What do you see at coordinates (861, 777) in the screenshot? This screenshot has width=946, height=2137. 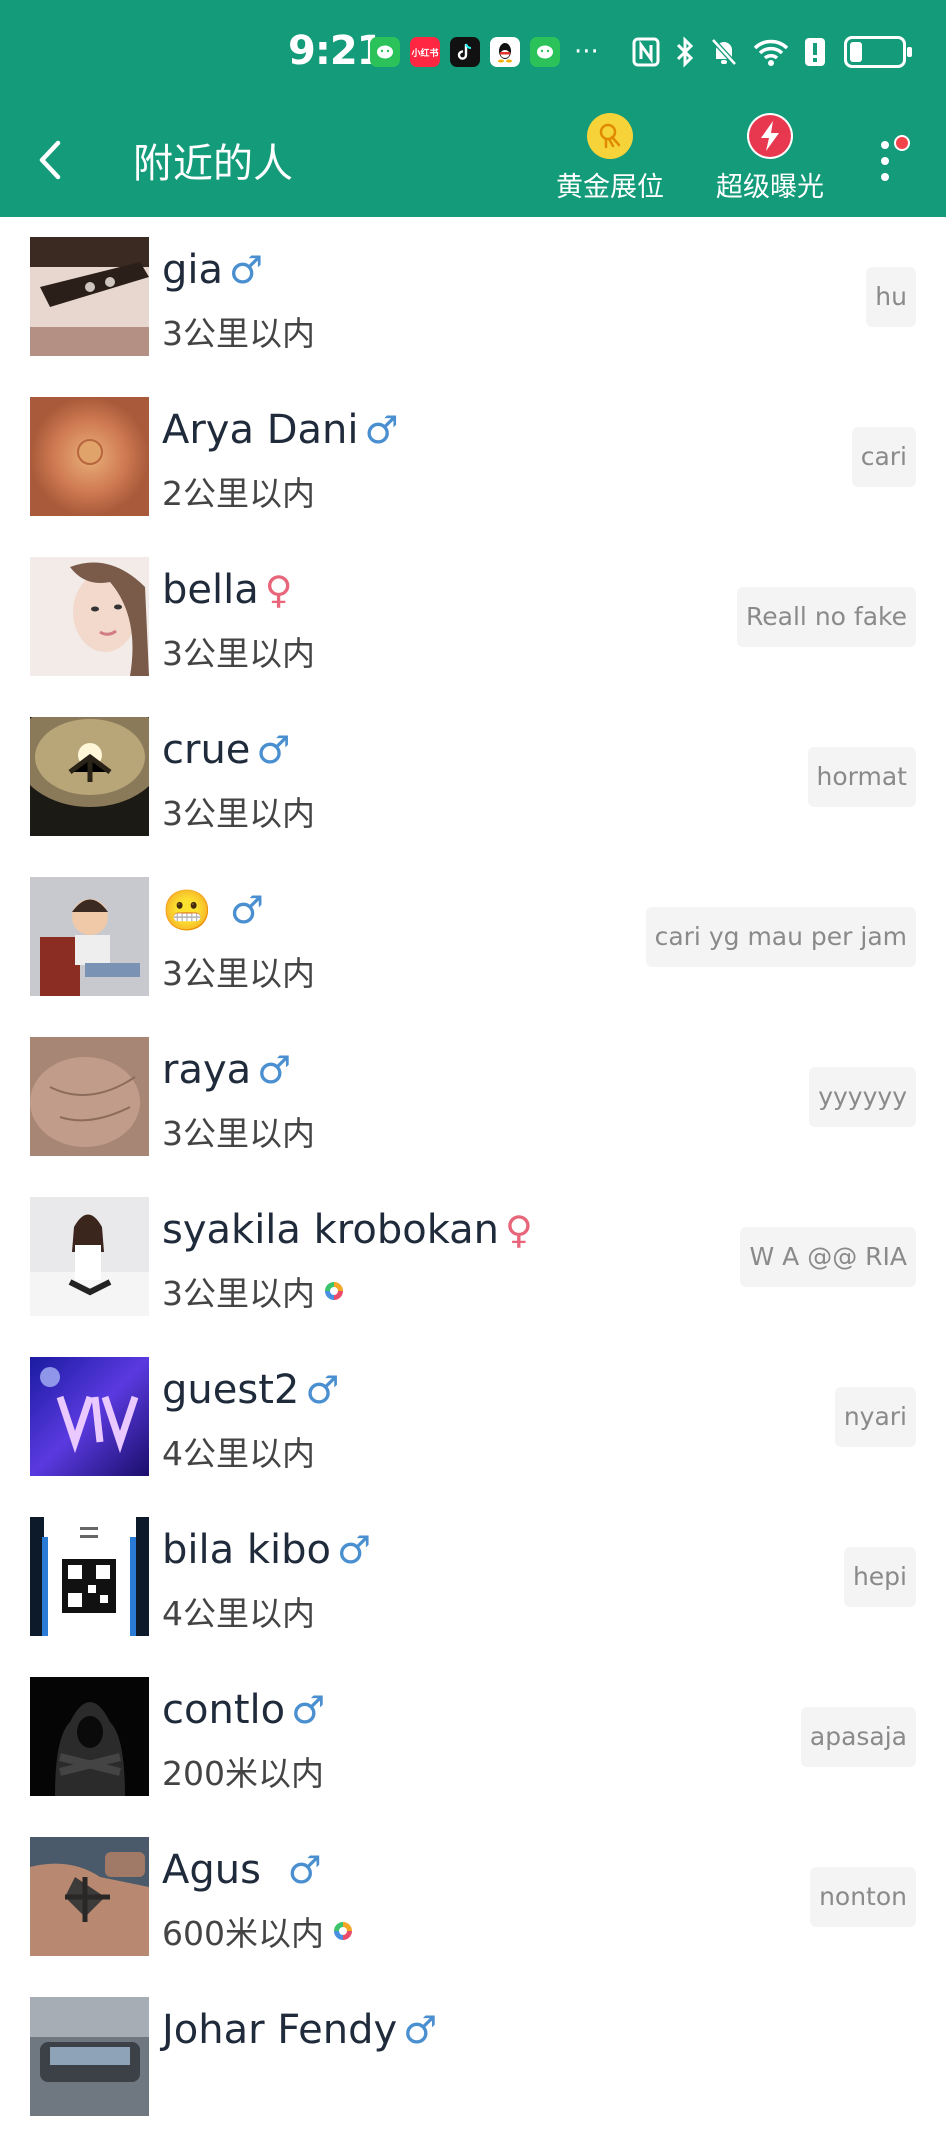 I see `status-chip: hormat` at bounding box center [861, 777].